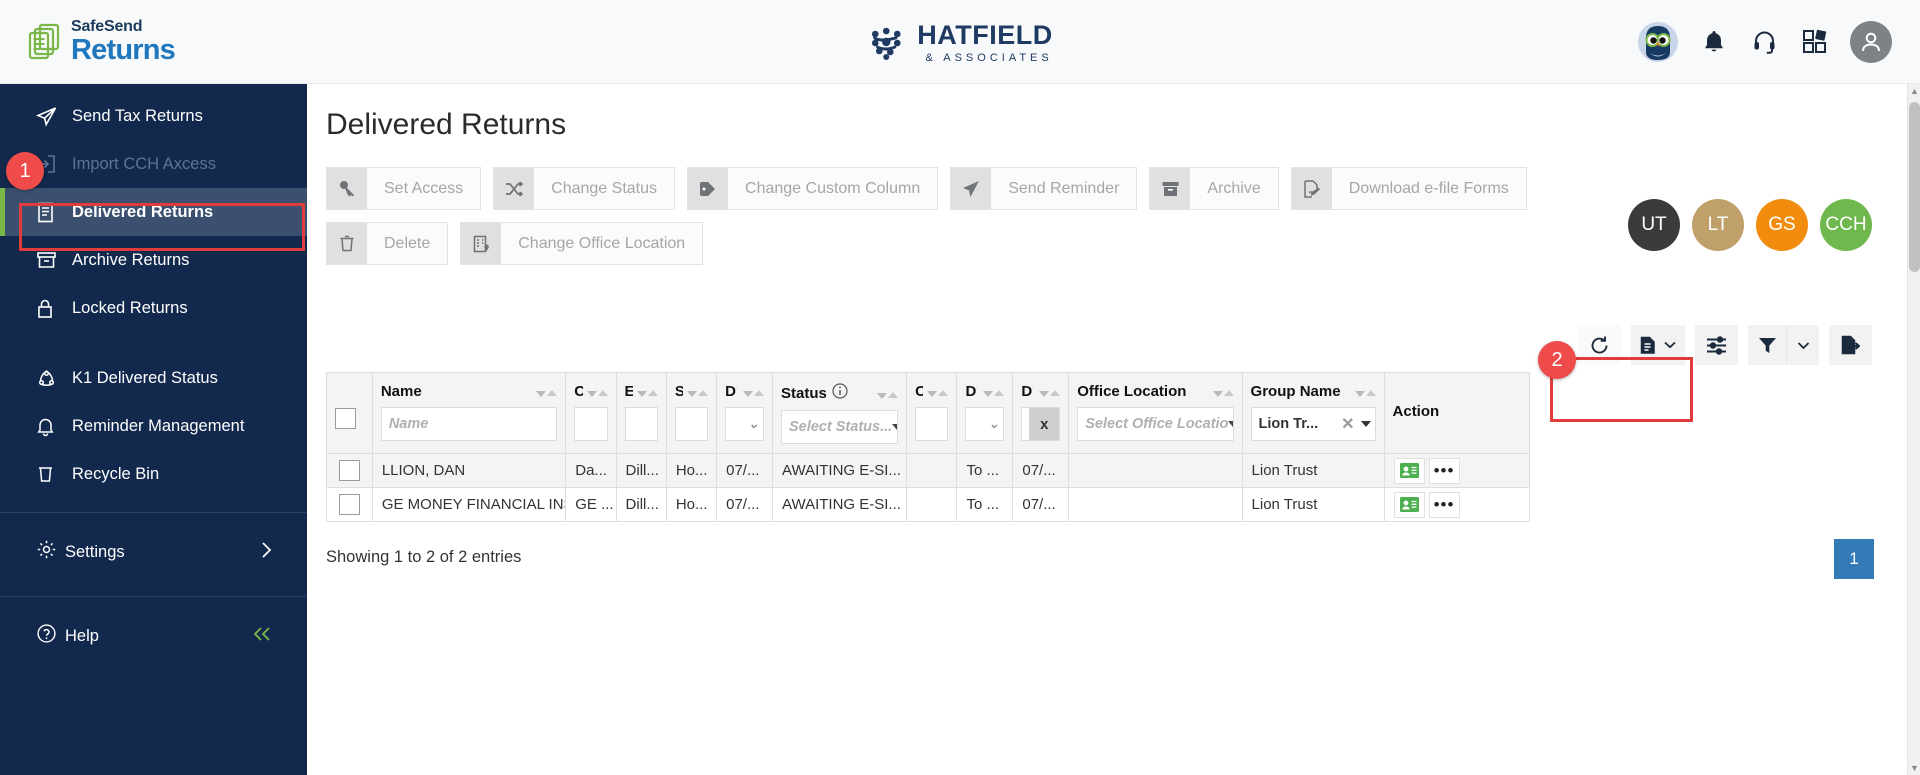  What do you see at coordinates (1871, 41) in the screenshot?
I see `user-avatar-icon` at bounding box center [1871, 41].